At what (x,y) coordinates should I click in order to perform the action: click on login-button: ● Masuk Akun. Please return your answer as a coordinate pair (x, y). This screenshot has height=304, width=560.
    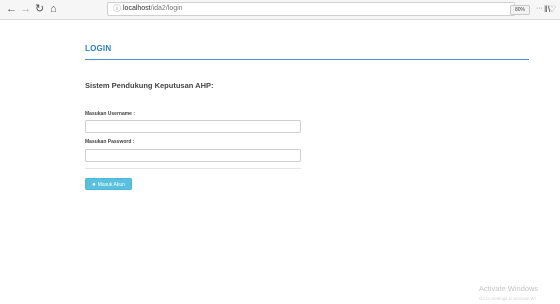
    Looking at the image, I should click on (108, 184).